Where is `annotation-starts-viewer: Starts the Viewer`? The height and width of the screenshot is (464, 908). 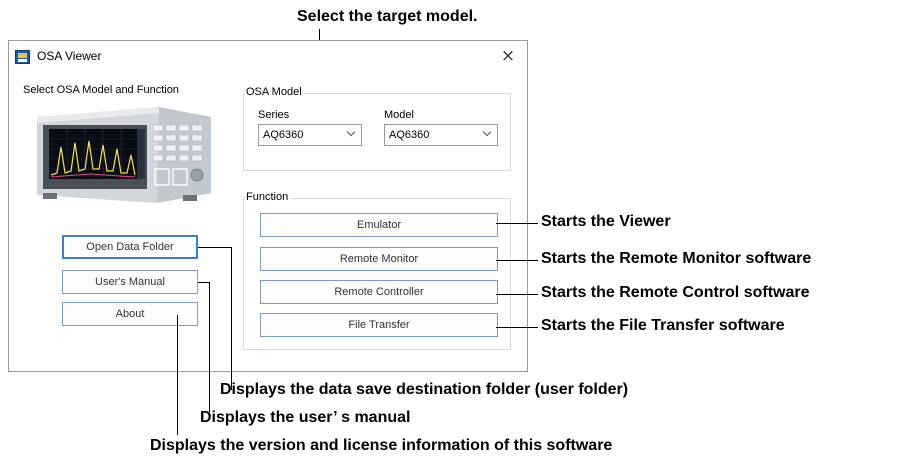 annotation-starts-viewer: Starts the Viewer is located at coordinates (606, 221).